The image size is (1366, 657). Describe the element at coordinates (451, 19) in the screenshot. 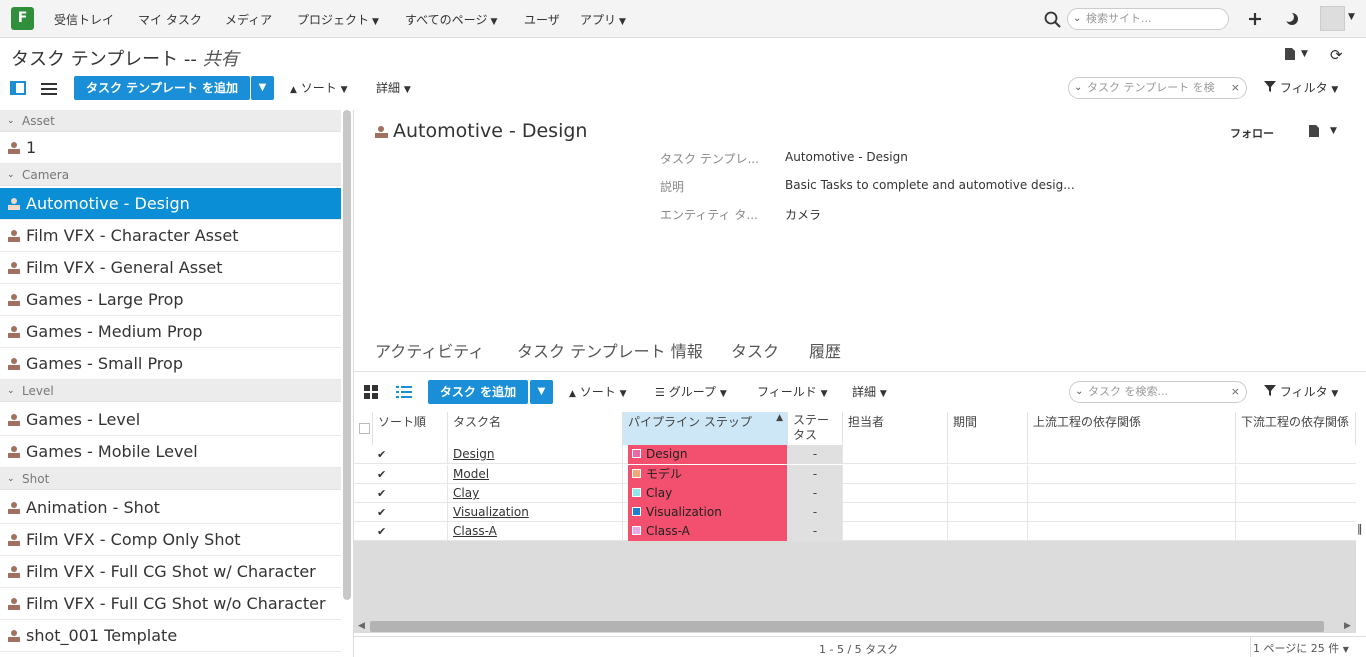

I see `nav-all-pages: すべてのページ ▼` at that location.